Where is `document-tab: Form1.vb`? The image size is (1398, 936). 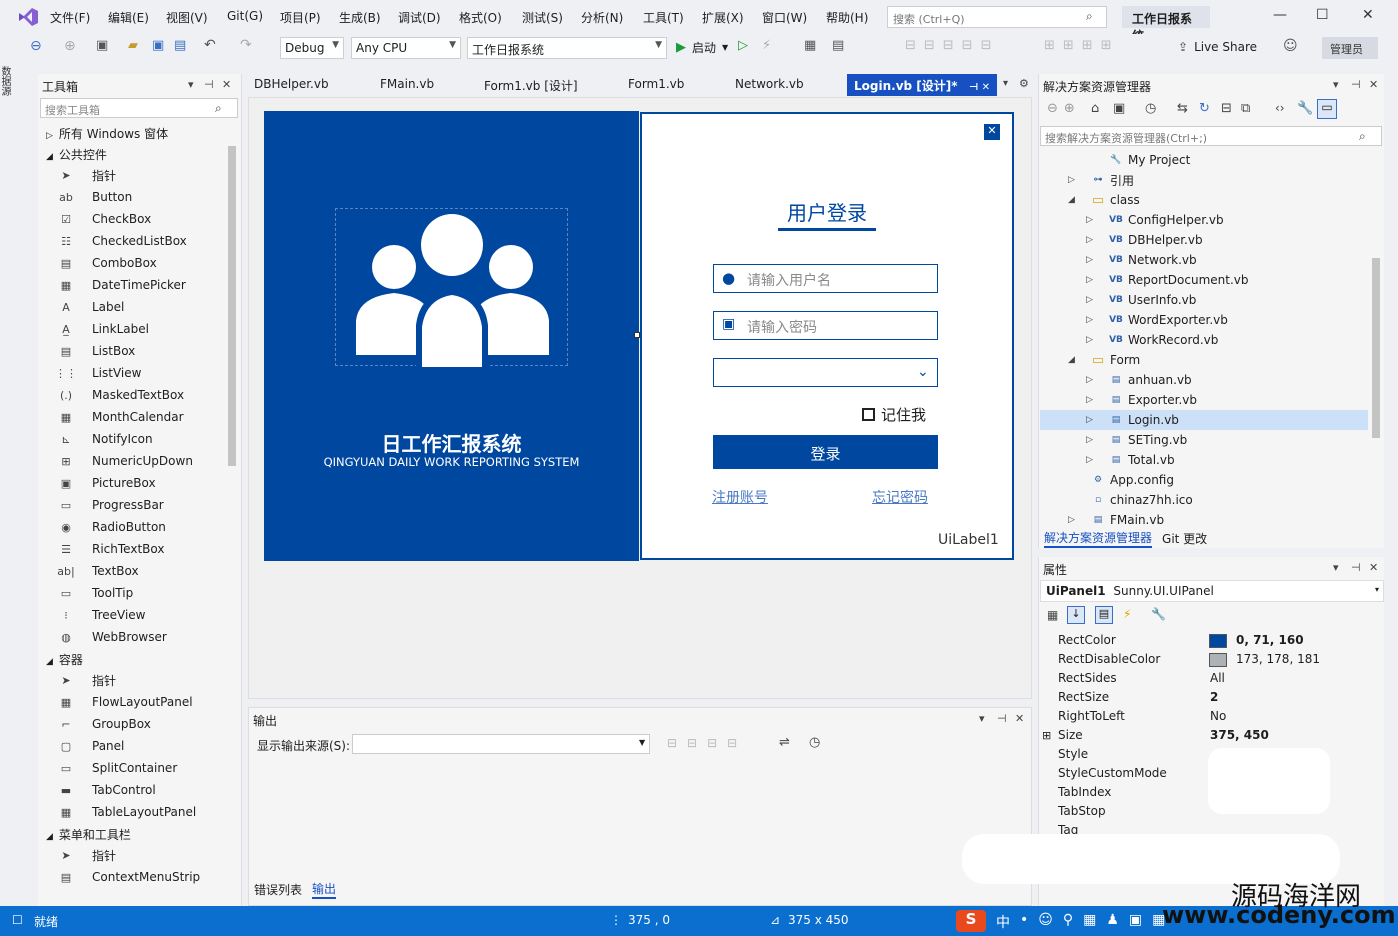
document-tab: Form1.vb is located at coordinates (656, 85).